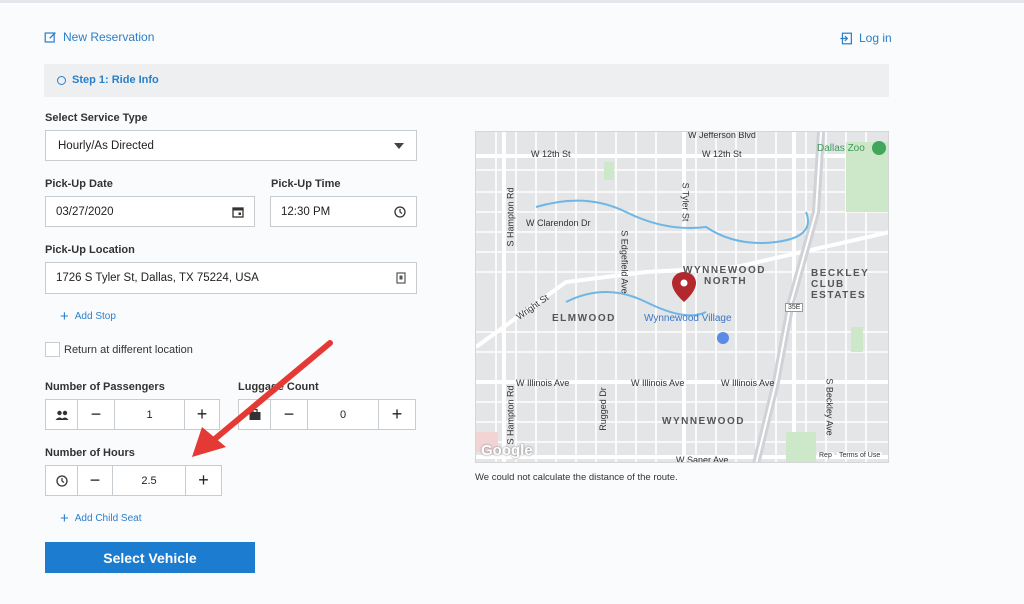 This screenshot has width=1024, height=604. Describe the element at coordinates (507, 450) in the screenshot. I see `google-logo: Google` at that location.